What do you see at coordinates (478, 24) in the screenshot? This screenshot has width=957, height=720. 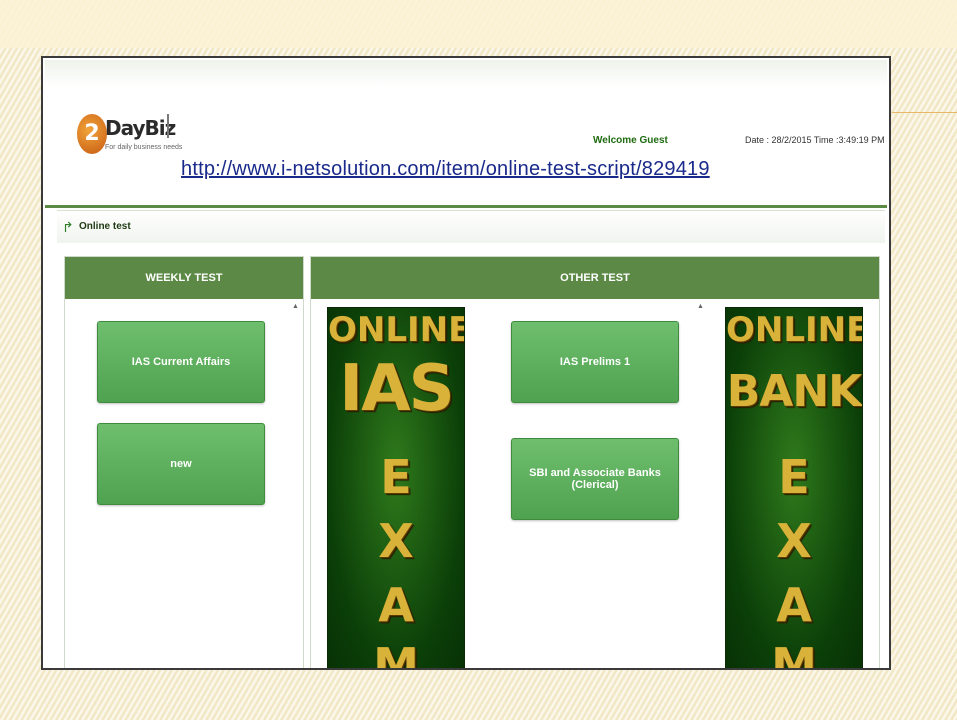 I see `slide-background-band` at bounding box center [478, 24].